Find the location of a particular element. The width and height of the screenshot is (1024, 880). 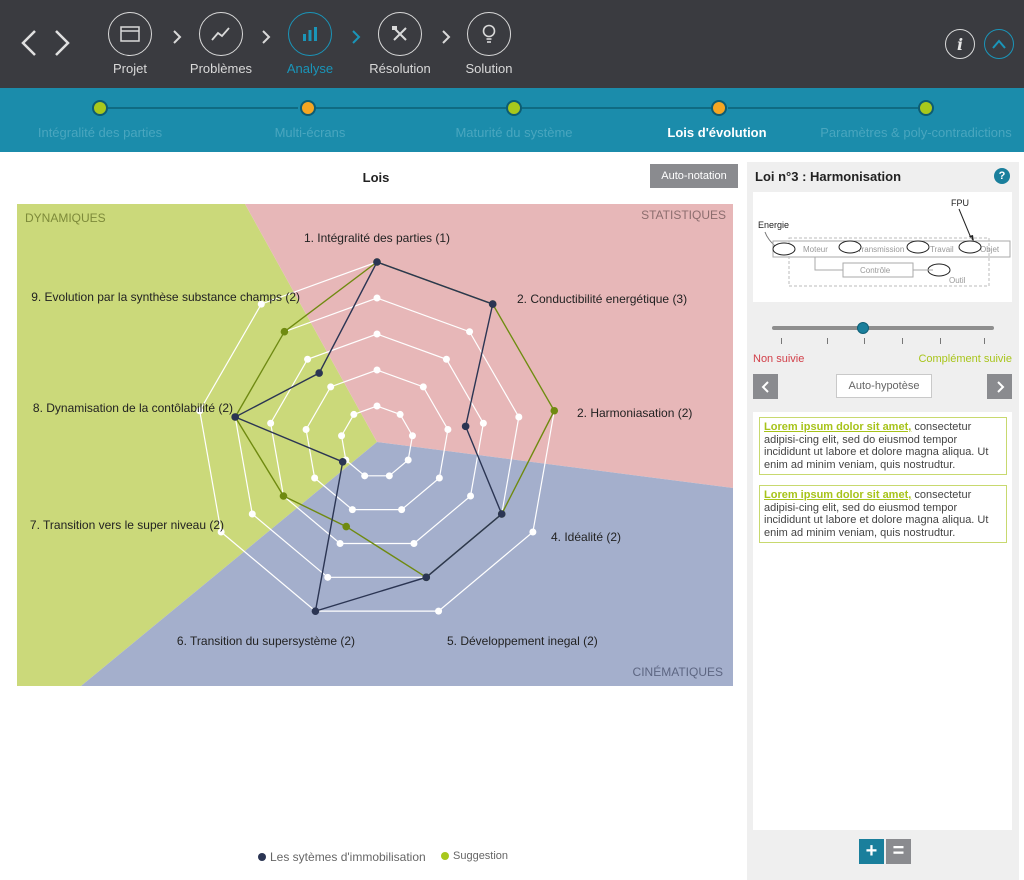

step-problemes: Problèmes is located at coordinates (221, 44).